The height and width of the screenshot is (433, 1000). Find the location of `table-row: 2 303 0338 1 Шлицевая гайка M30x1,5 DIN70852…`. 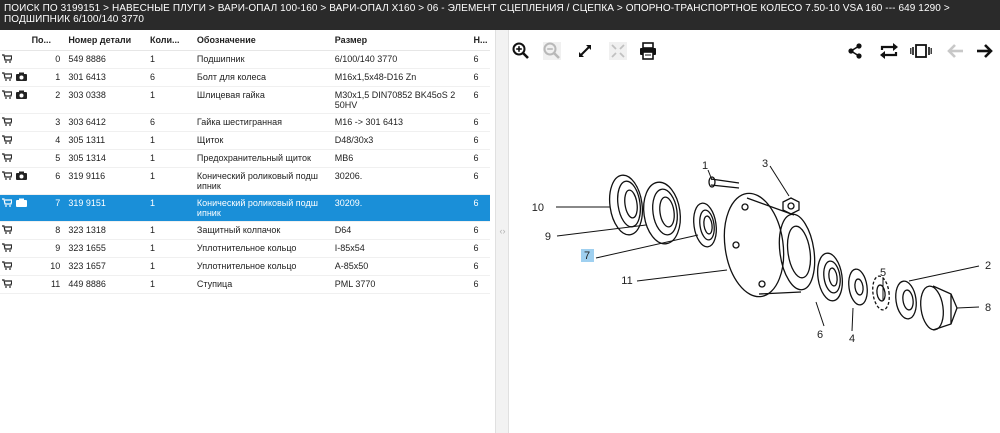

table-row: 2 303 0338 1 Шлицевая гайка M30x1,5 DIN70852… is located at coordinates (245, 100).